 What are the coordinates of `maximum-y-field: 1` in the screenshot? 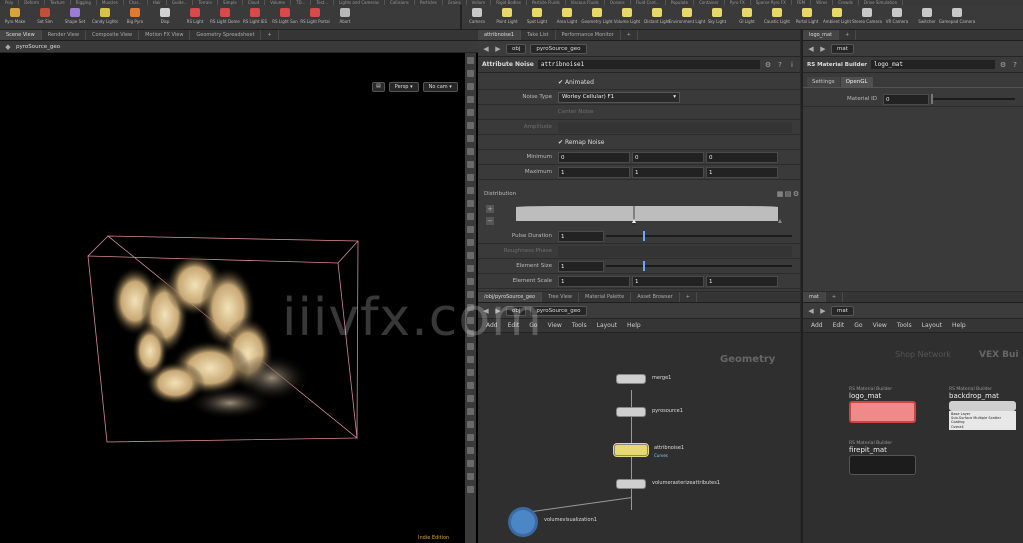 It's located at (668, 172).